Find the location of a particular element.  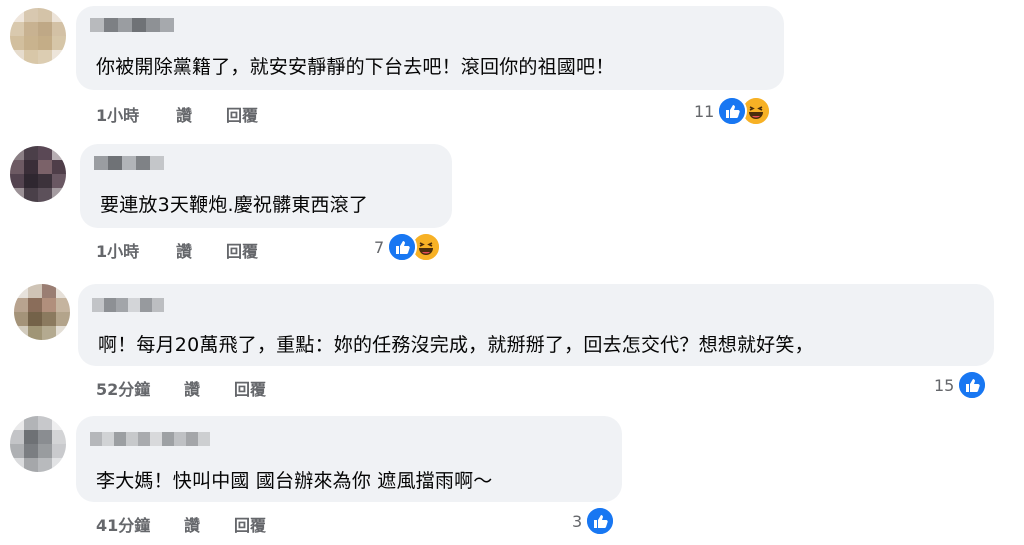

comment-bubble: 要連放3天鞭炮.慶祝髒東西滾了 is located at coordinates (266, 186).